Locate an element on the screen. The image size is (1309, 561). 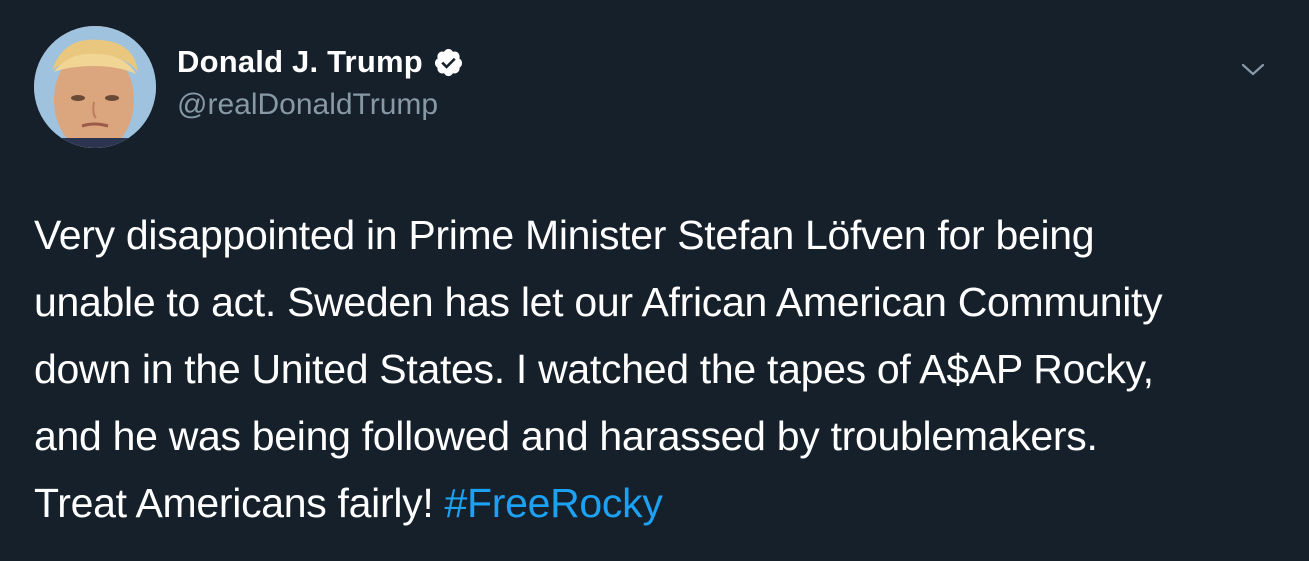
author-handle: @realDonaldTrump is located at coordinates (307, 105).